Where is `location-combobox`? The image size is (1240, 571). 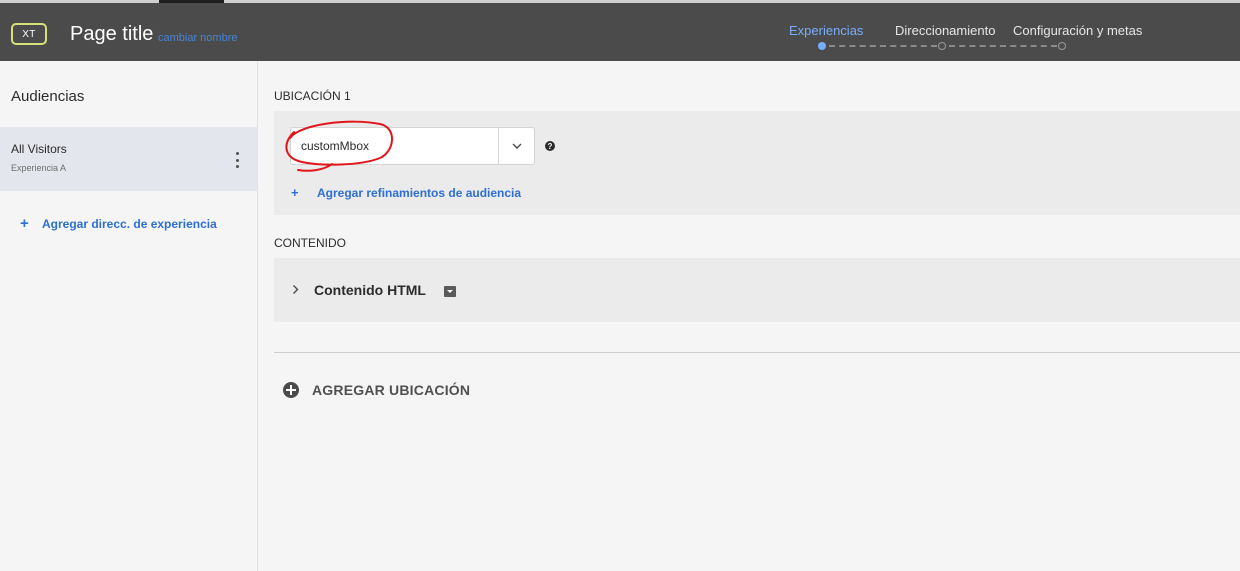
location-combobox is located at coordinates (412, 146).